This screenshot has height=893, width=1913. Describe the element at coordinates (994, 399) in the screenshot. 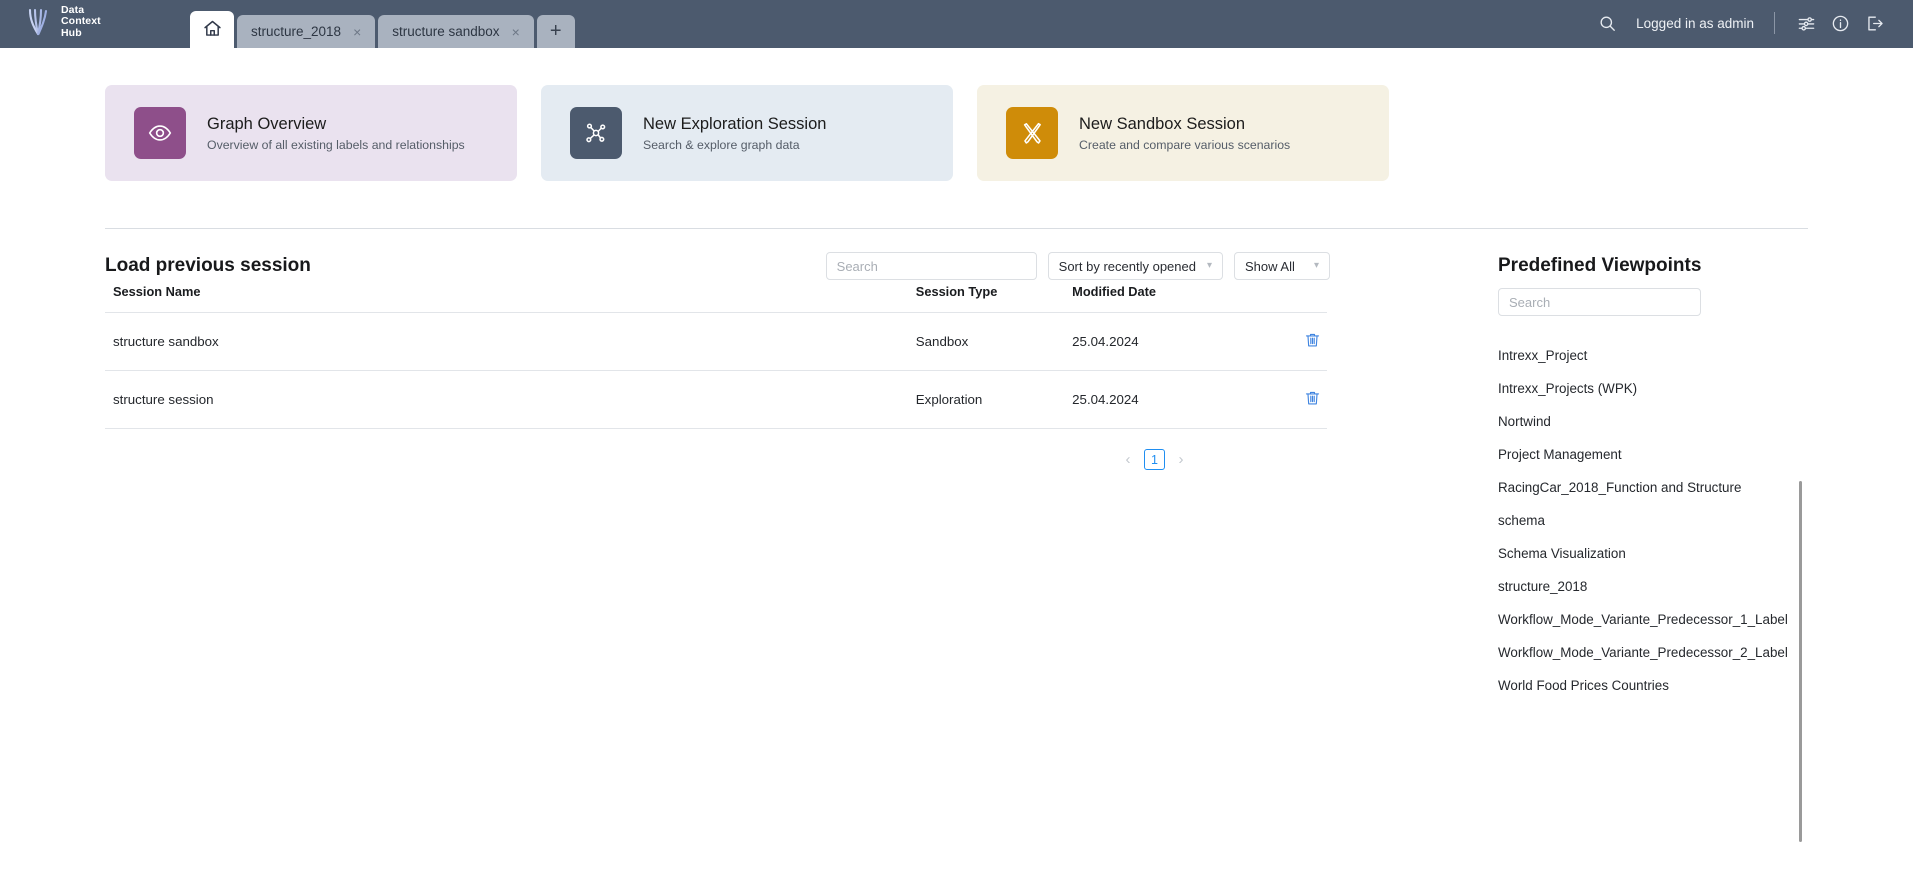

I see `cell-session-type: Exploration` at that location.